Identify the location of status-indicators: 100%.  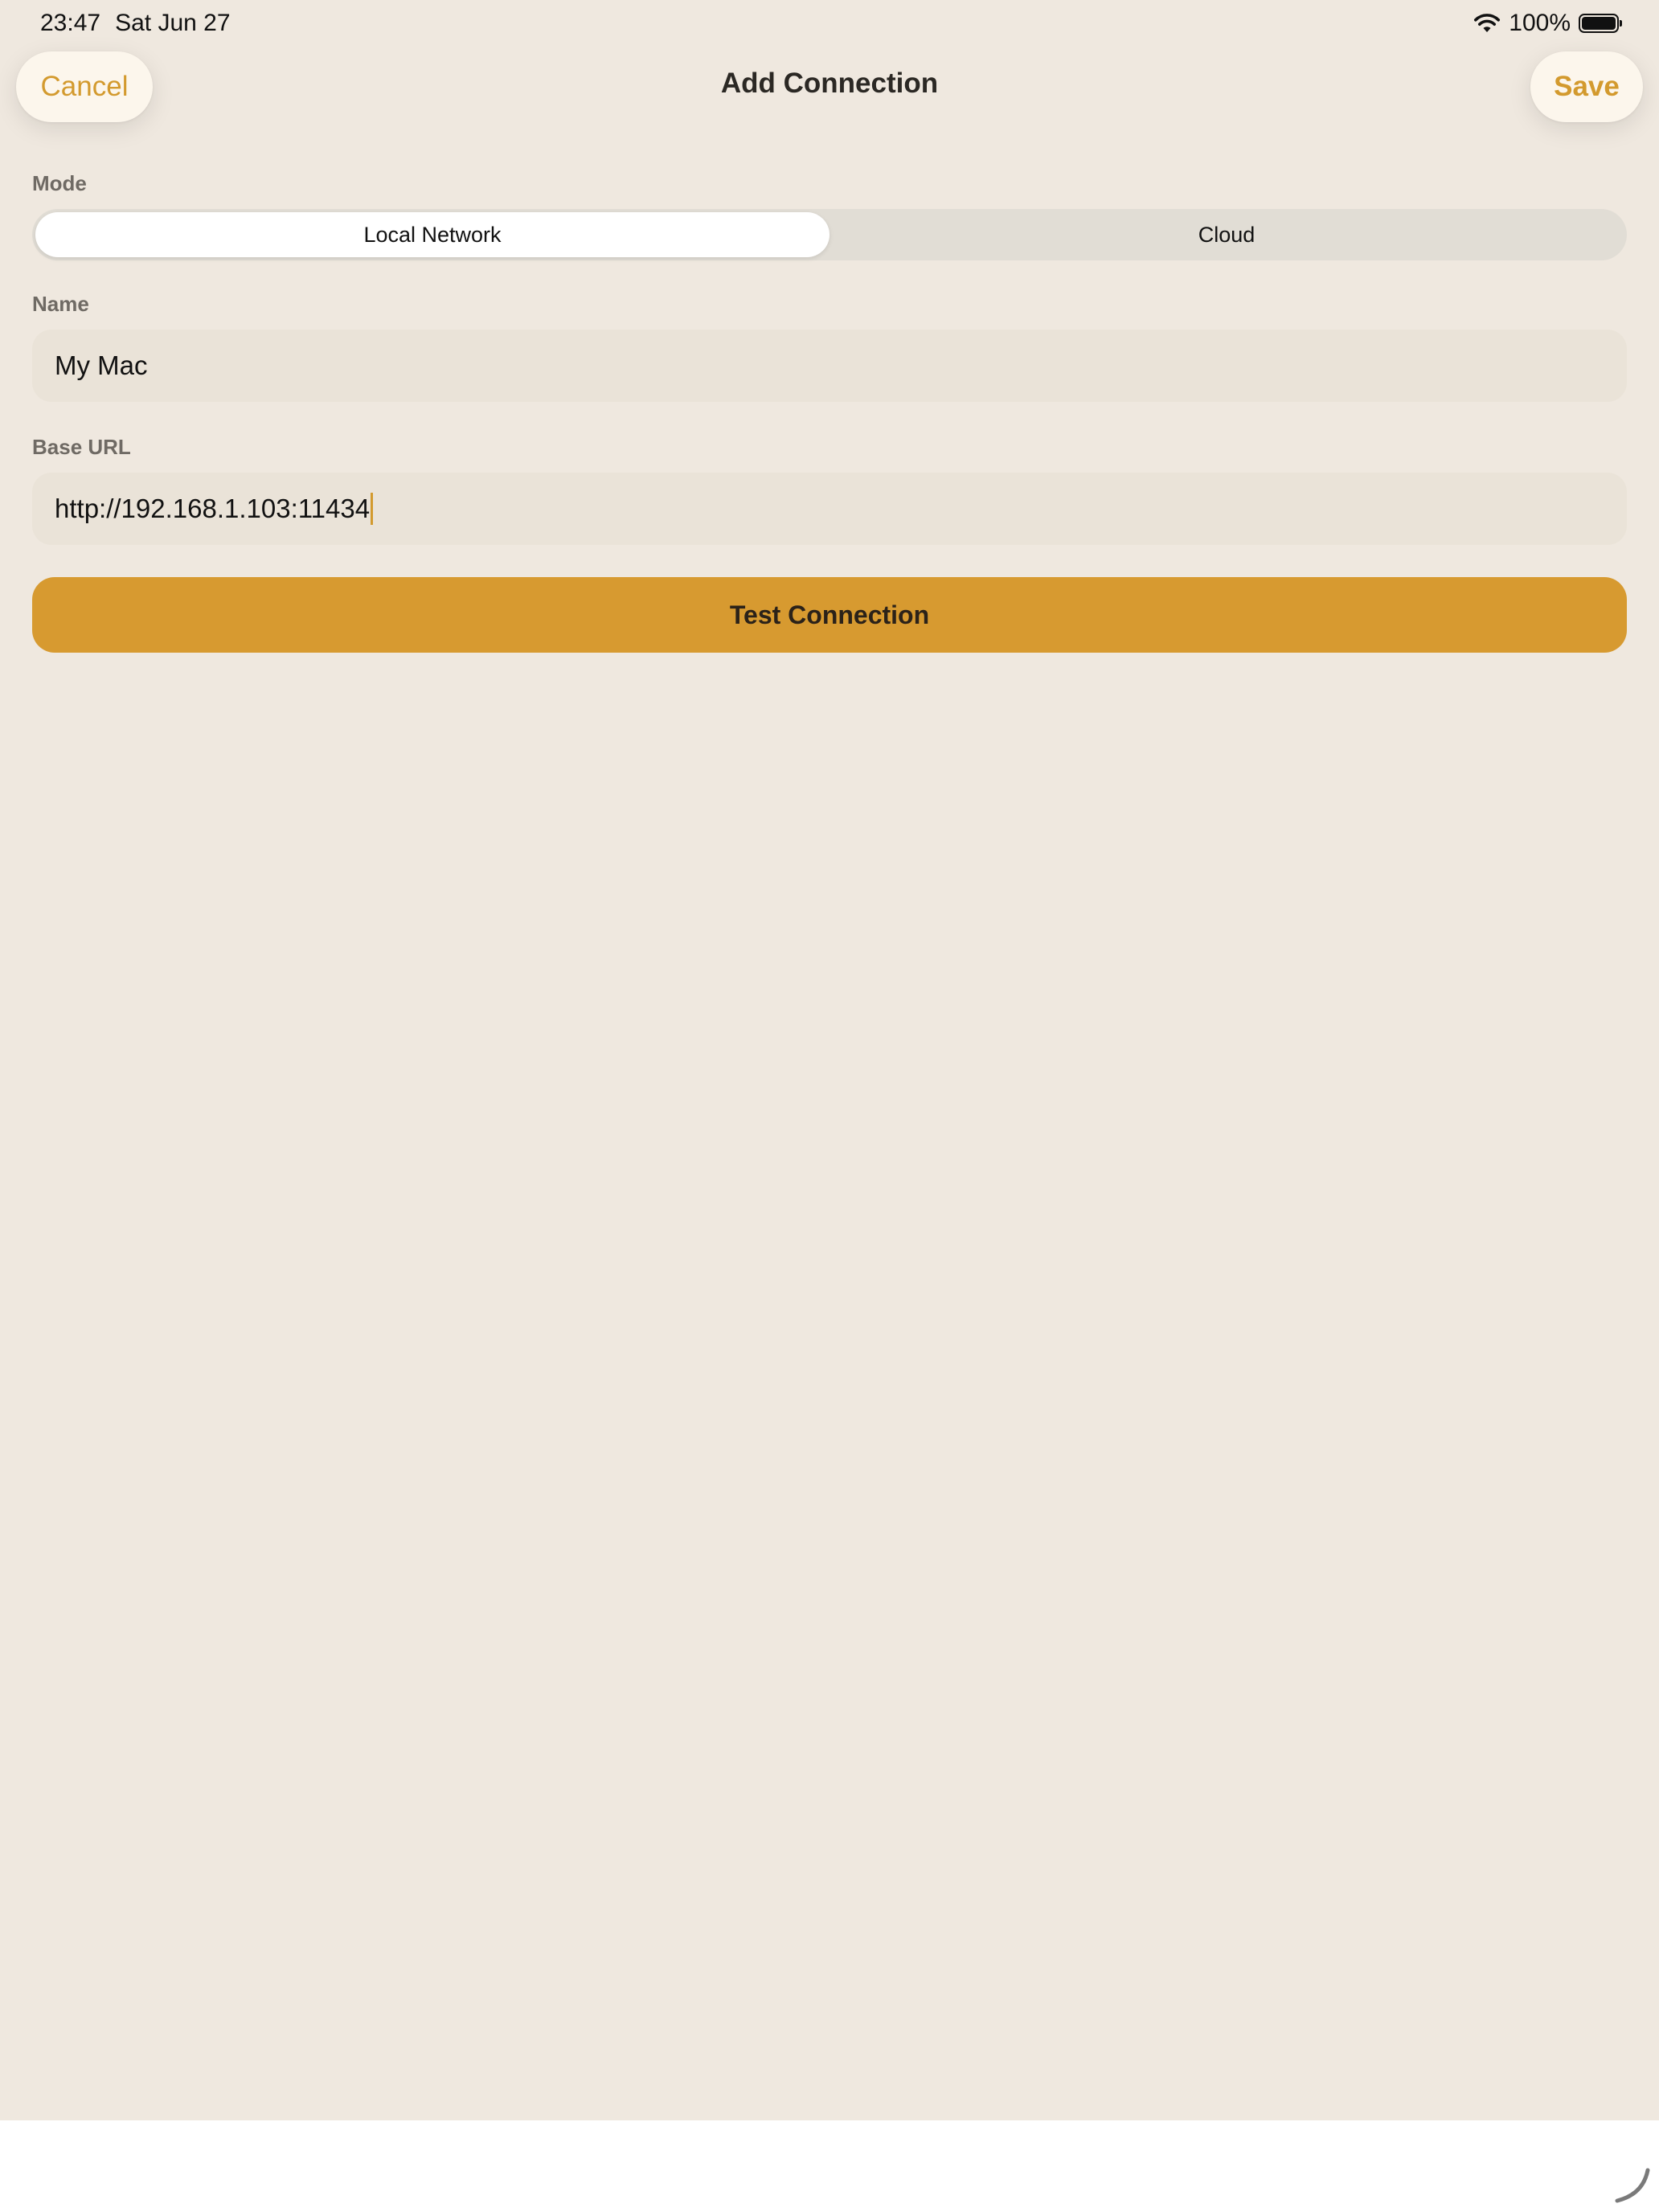
(1547, 23).